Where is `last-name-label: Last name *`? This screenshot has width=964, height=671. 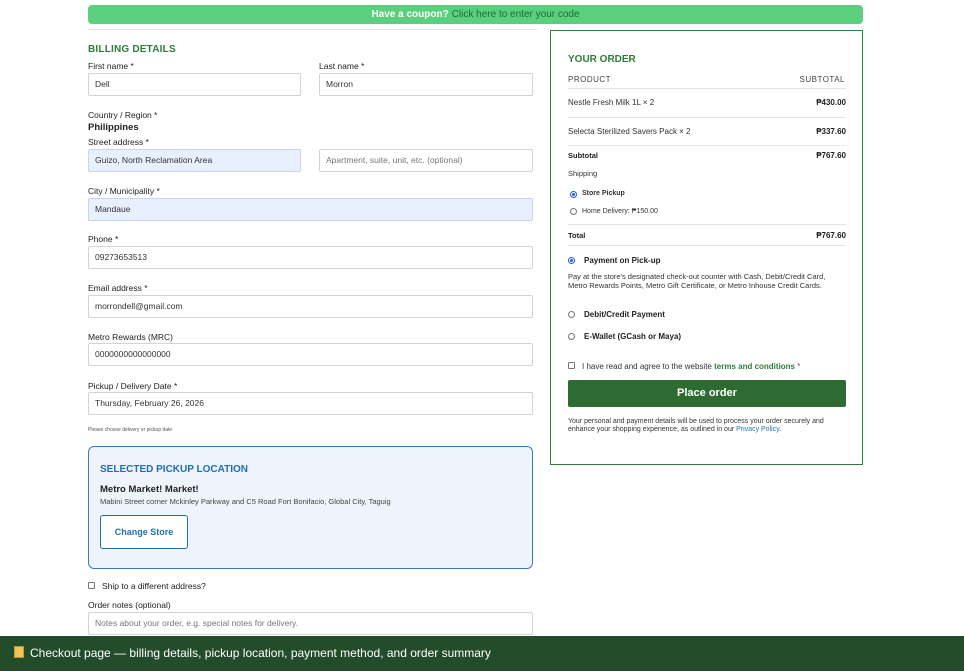 last-name-label: Last name * is located at coordinates (342, 66).